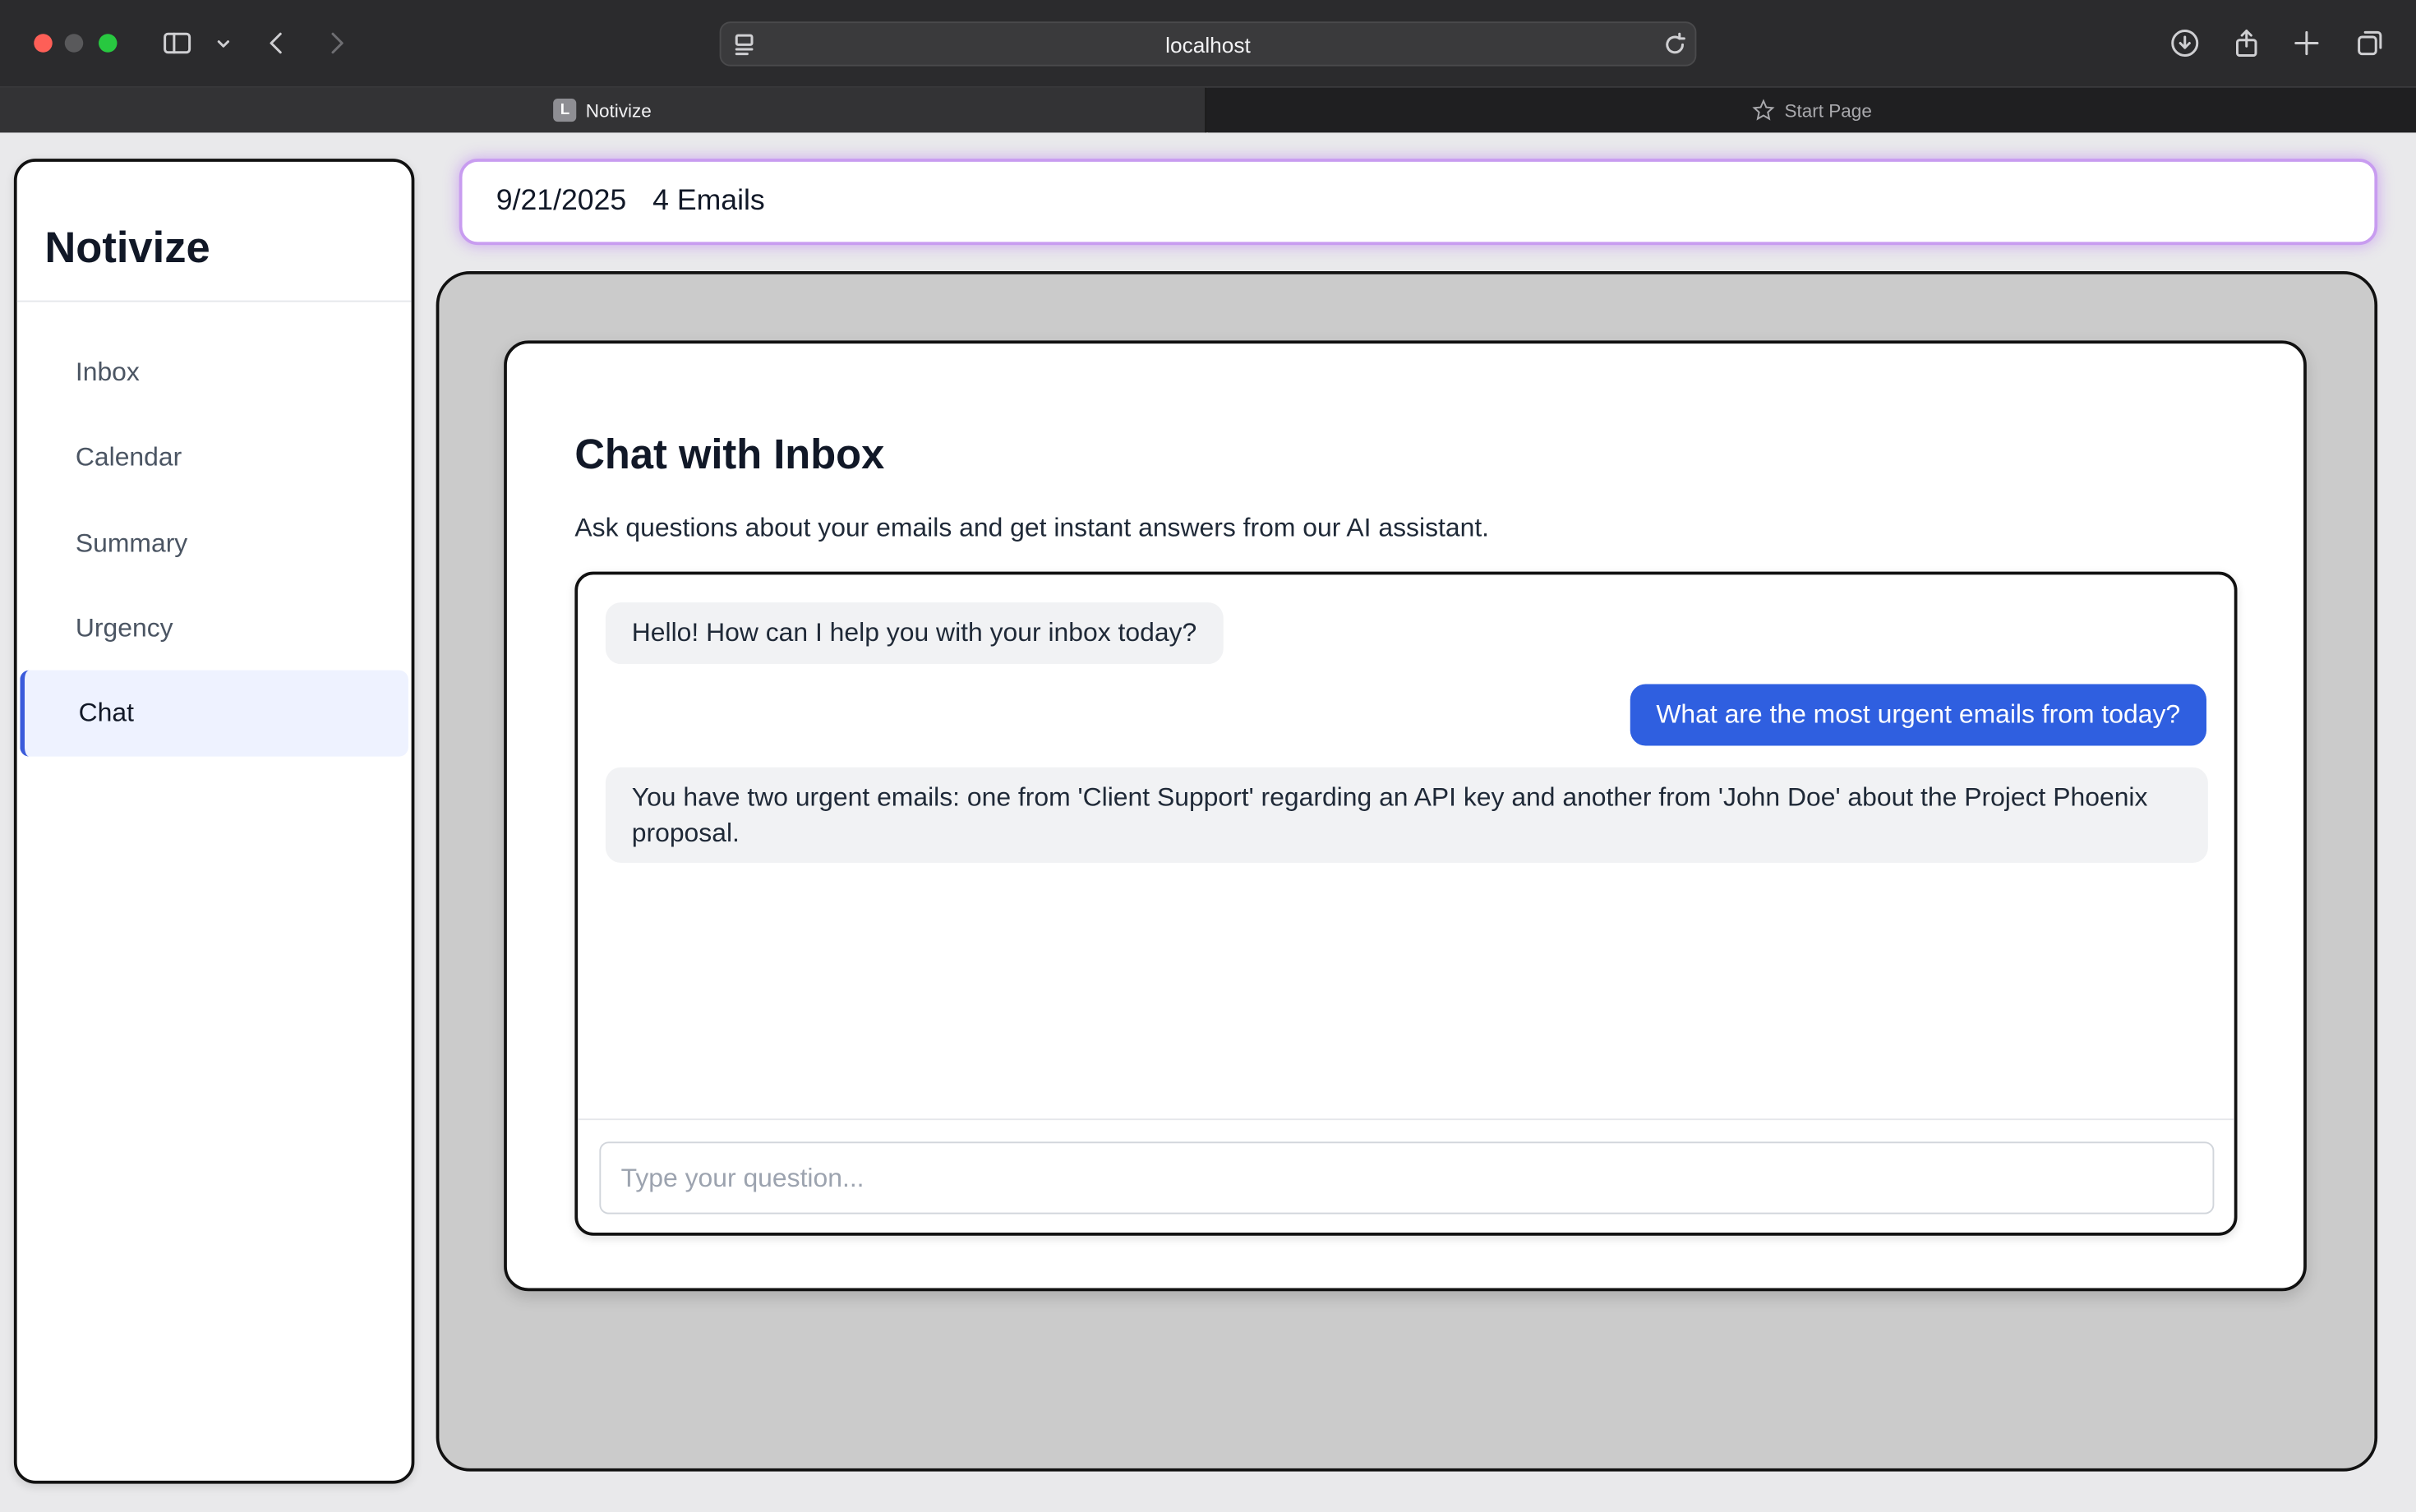 The width and height of the screenshot is (2416, 1512). Describe the element at coordinates (214, 544) in the screenshot. I see `sidebar-item-summary: Summary` at that location.